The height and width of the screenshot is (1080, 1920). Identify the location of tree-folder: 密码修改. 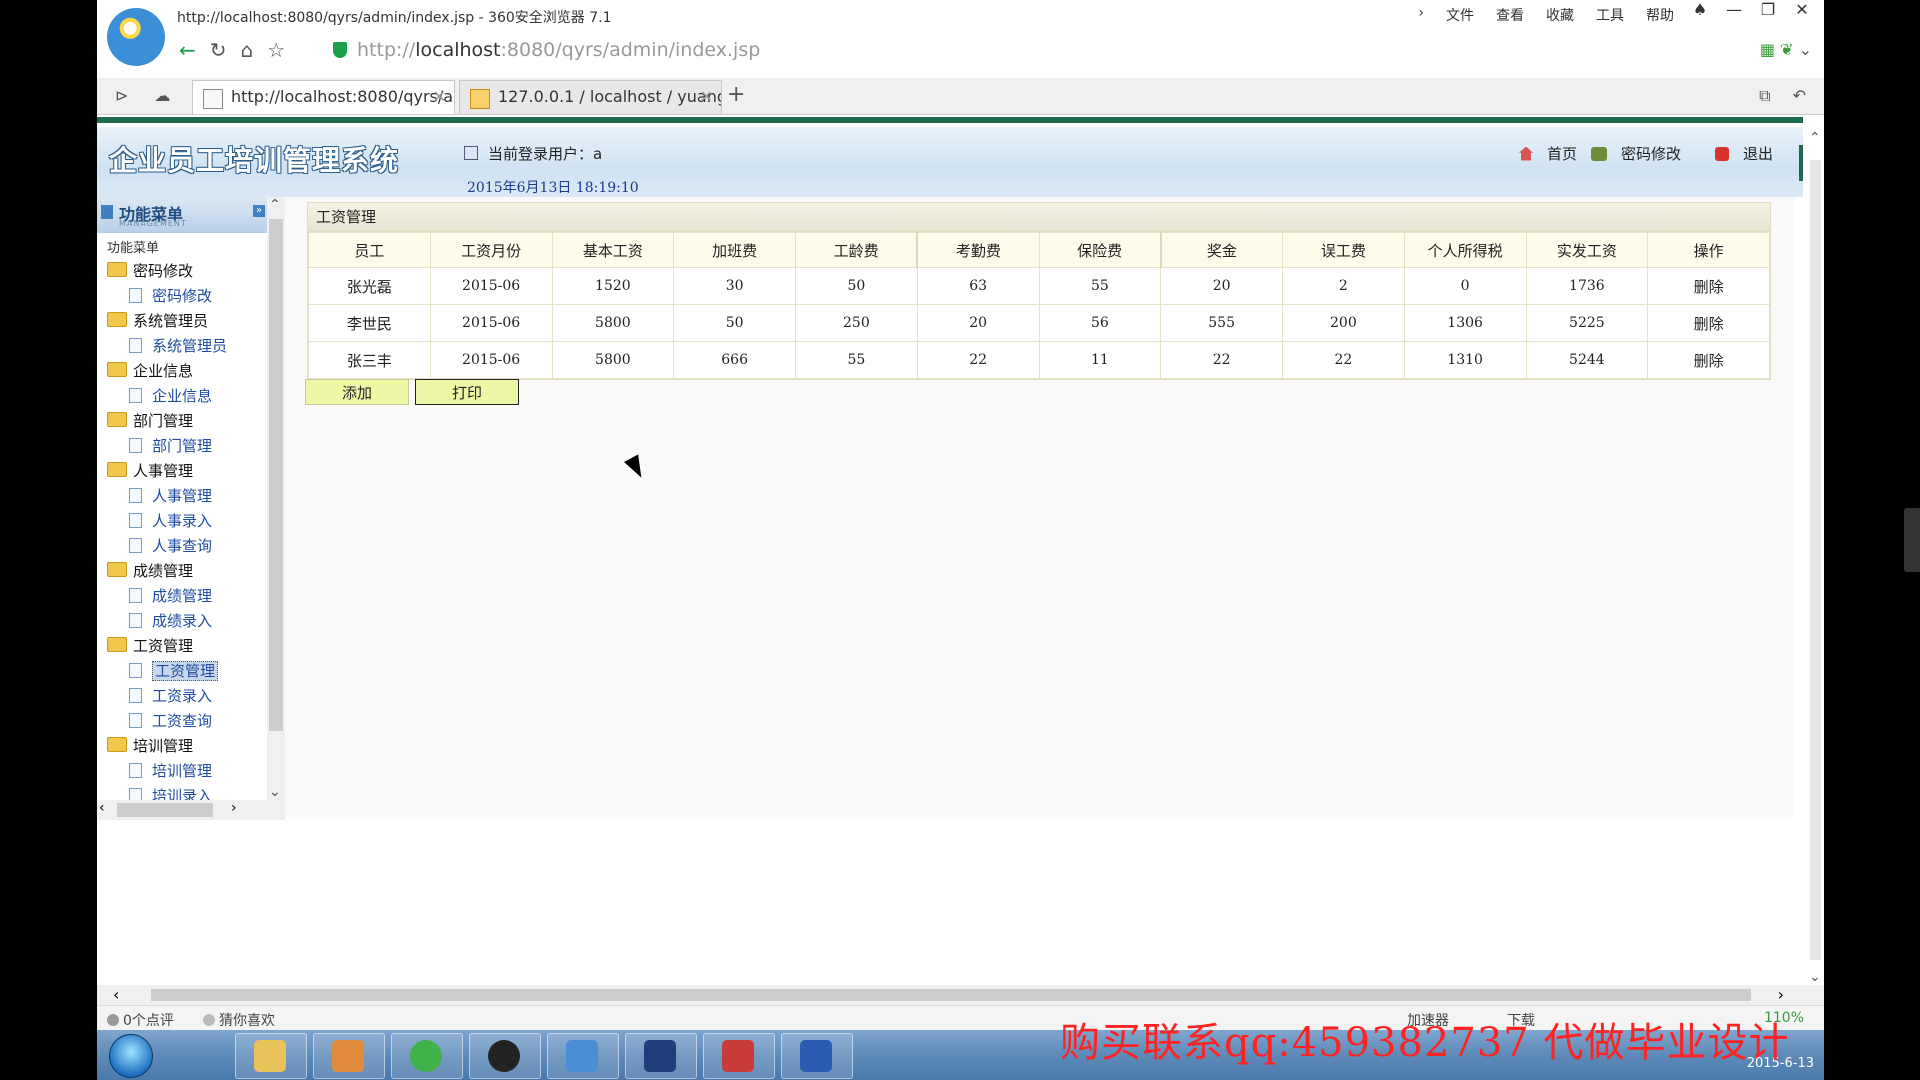
(182, 271).